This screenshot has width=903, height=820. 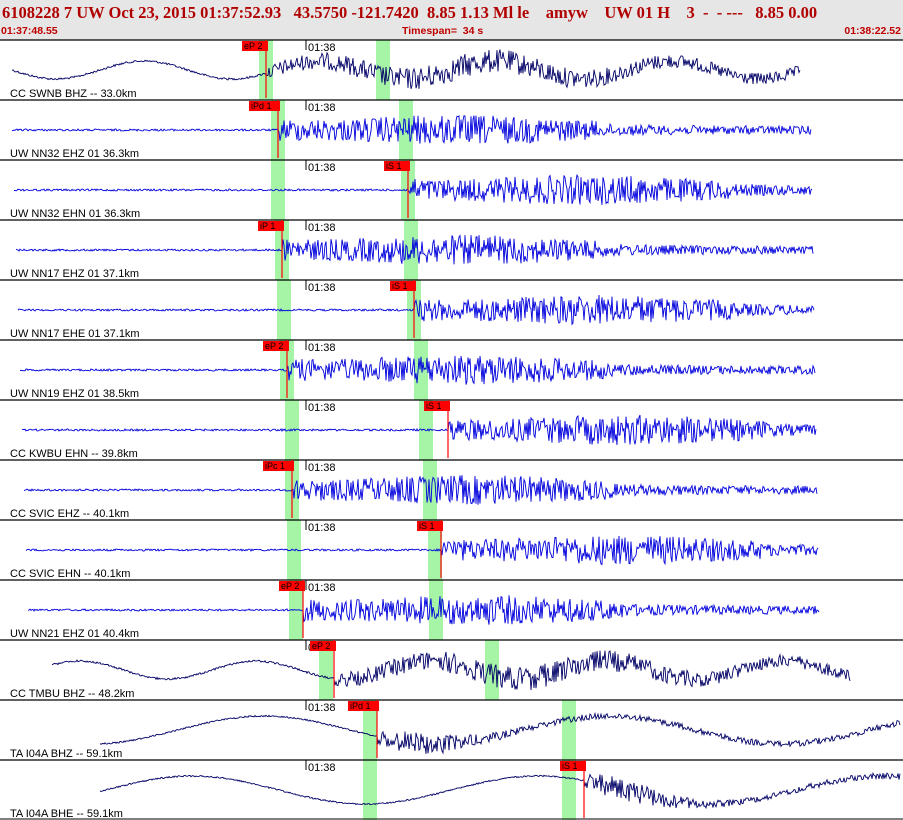 I want to click on trace-row: 01:38eP 2CC TMBU BHZ -- 48.2km, so click(x=451, y=669).